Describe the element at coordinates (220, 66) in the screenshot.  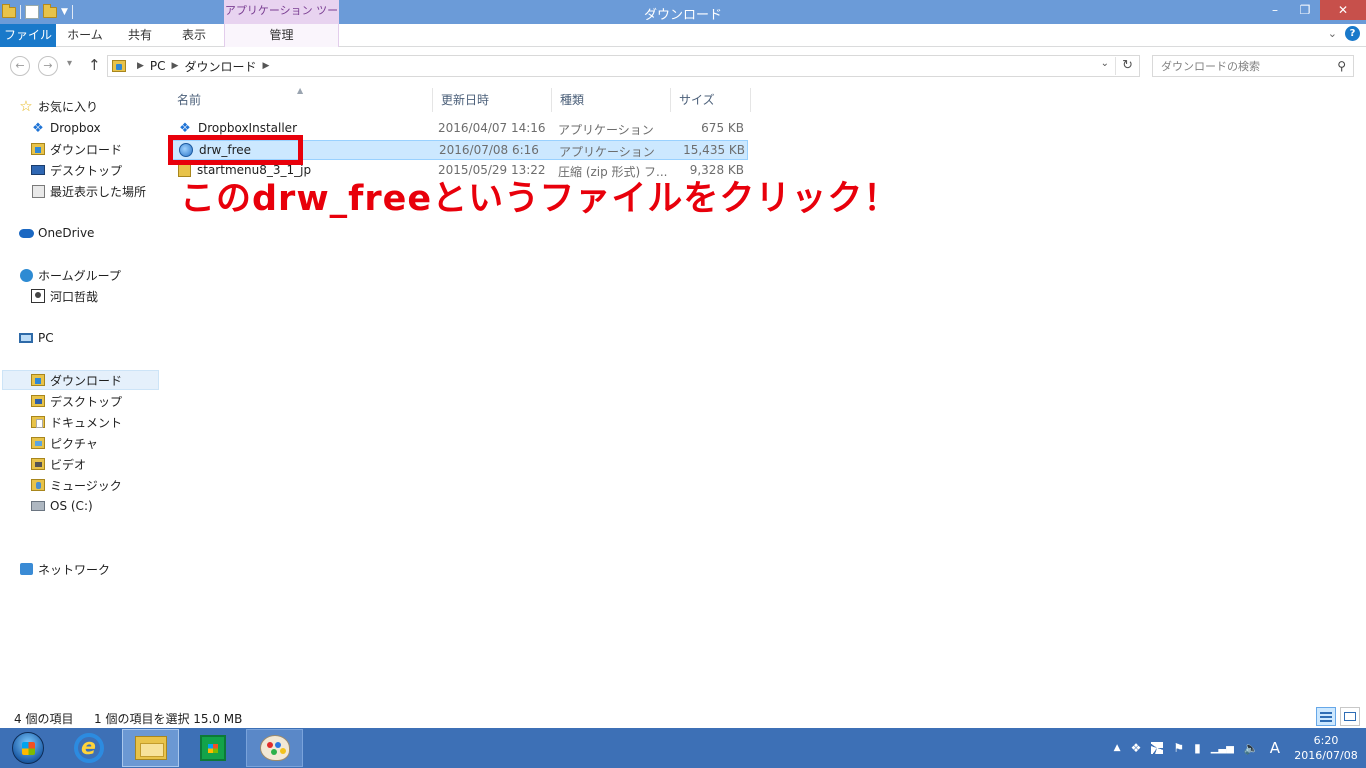
I see `breadcrumb-downloads: ダウンロード` at that location.